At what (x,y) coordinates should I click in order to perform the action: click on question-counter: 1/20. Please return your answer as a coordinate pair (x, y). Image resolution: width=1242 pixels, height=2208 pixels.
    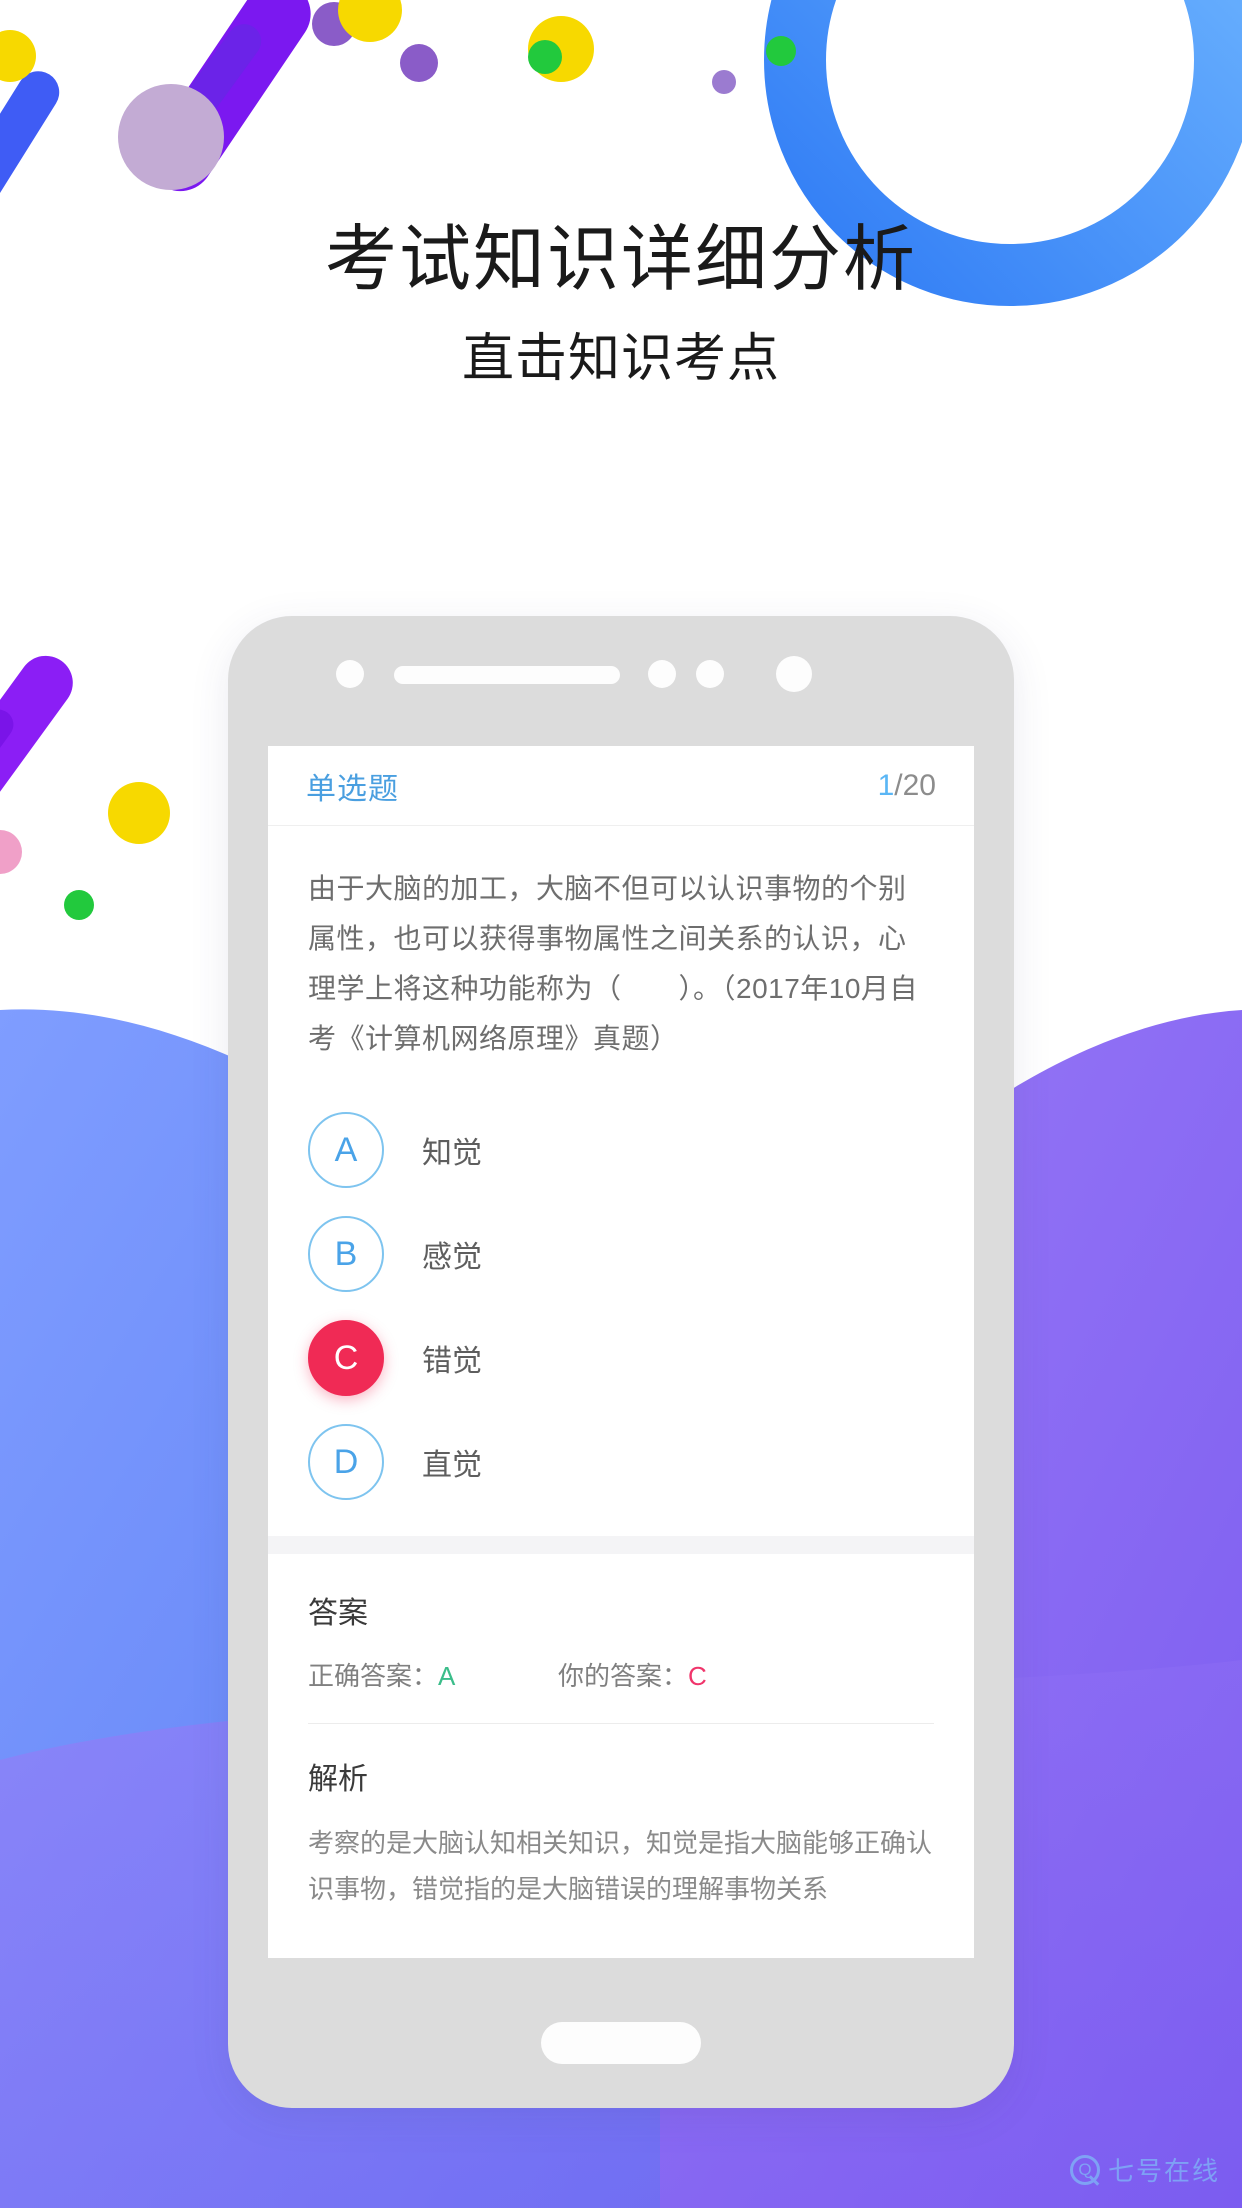
    Looking at the image, I should click on (907, 786).